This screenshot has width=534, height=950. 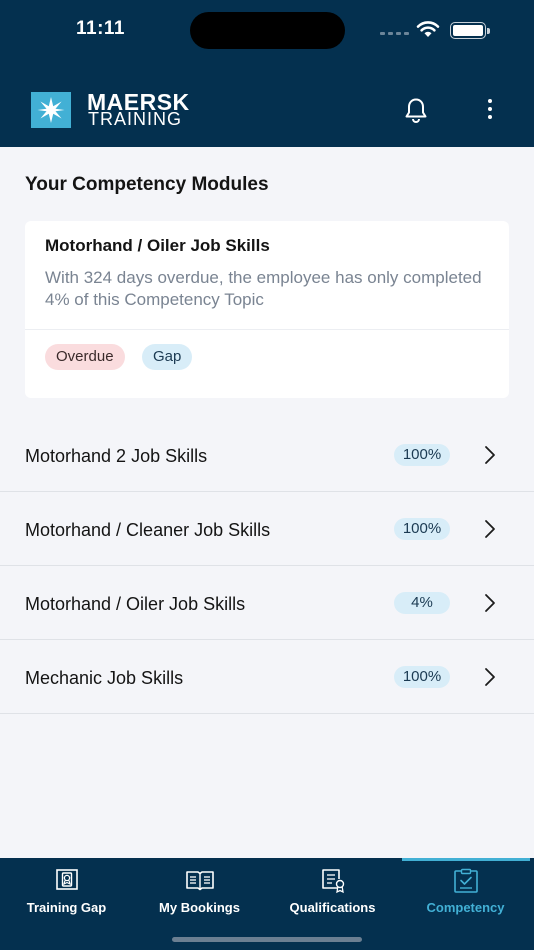 What do you see at coordinates (116, 456) in the screenshot?
I see `module-label: Motorhand 2 Job Skills` at bounding box center [116, 456].